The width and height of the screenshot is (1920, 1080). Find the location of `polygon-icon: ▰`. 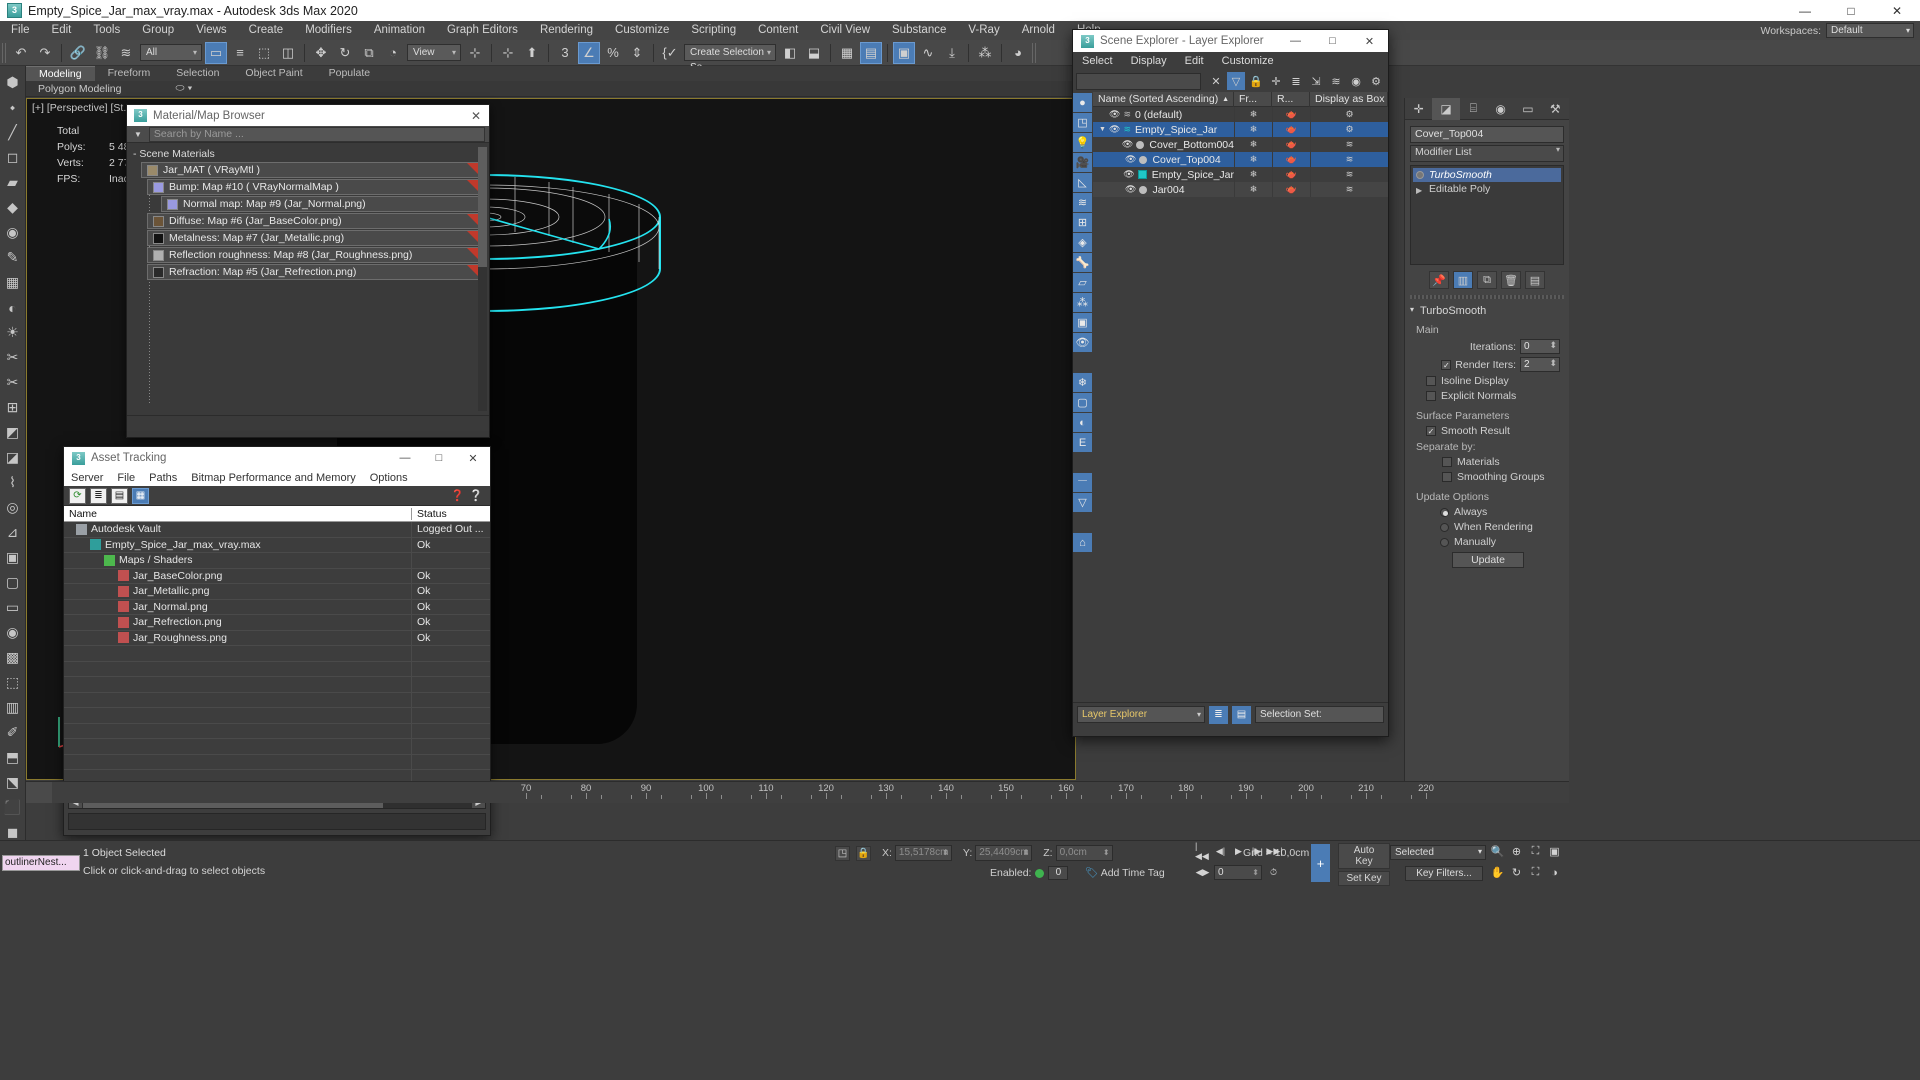

polygon-icon: ▰ is located at coordinates (13, 182).